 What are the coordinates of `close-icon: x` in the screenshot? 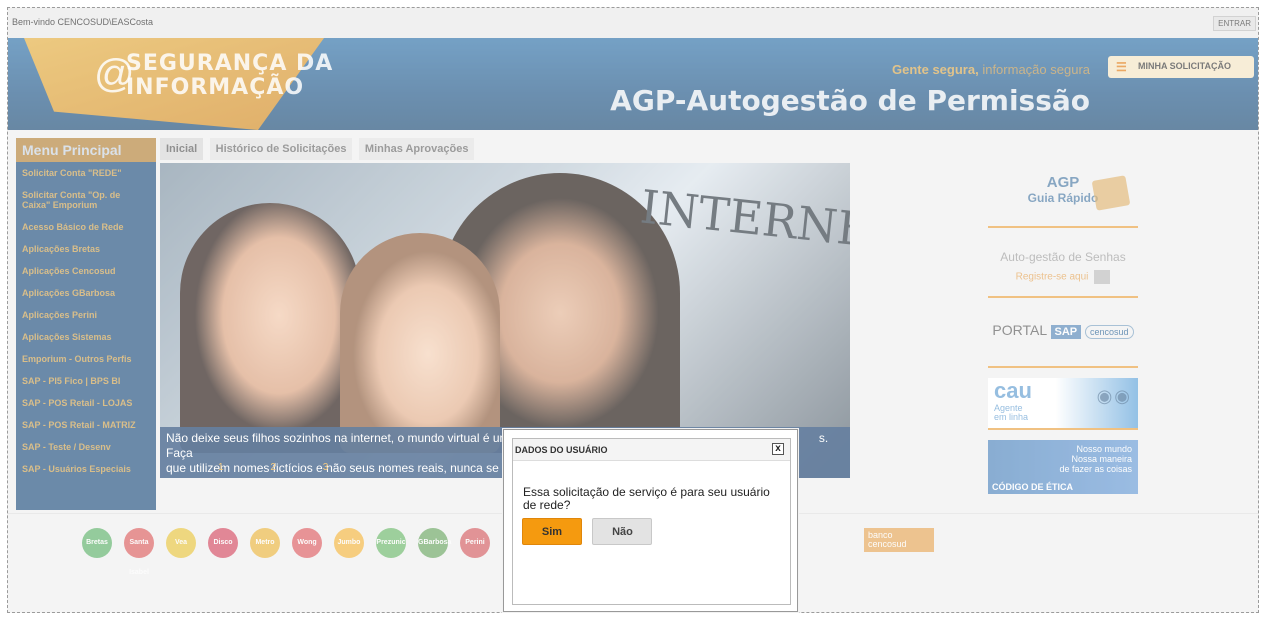 It's located at (778, 449).